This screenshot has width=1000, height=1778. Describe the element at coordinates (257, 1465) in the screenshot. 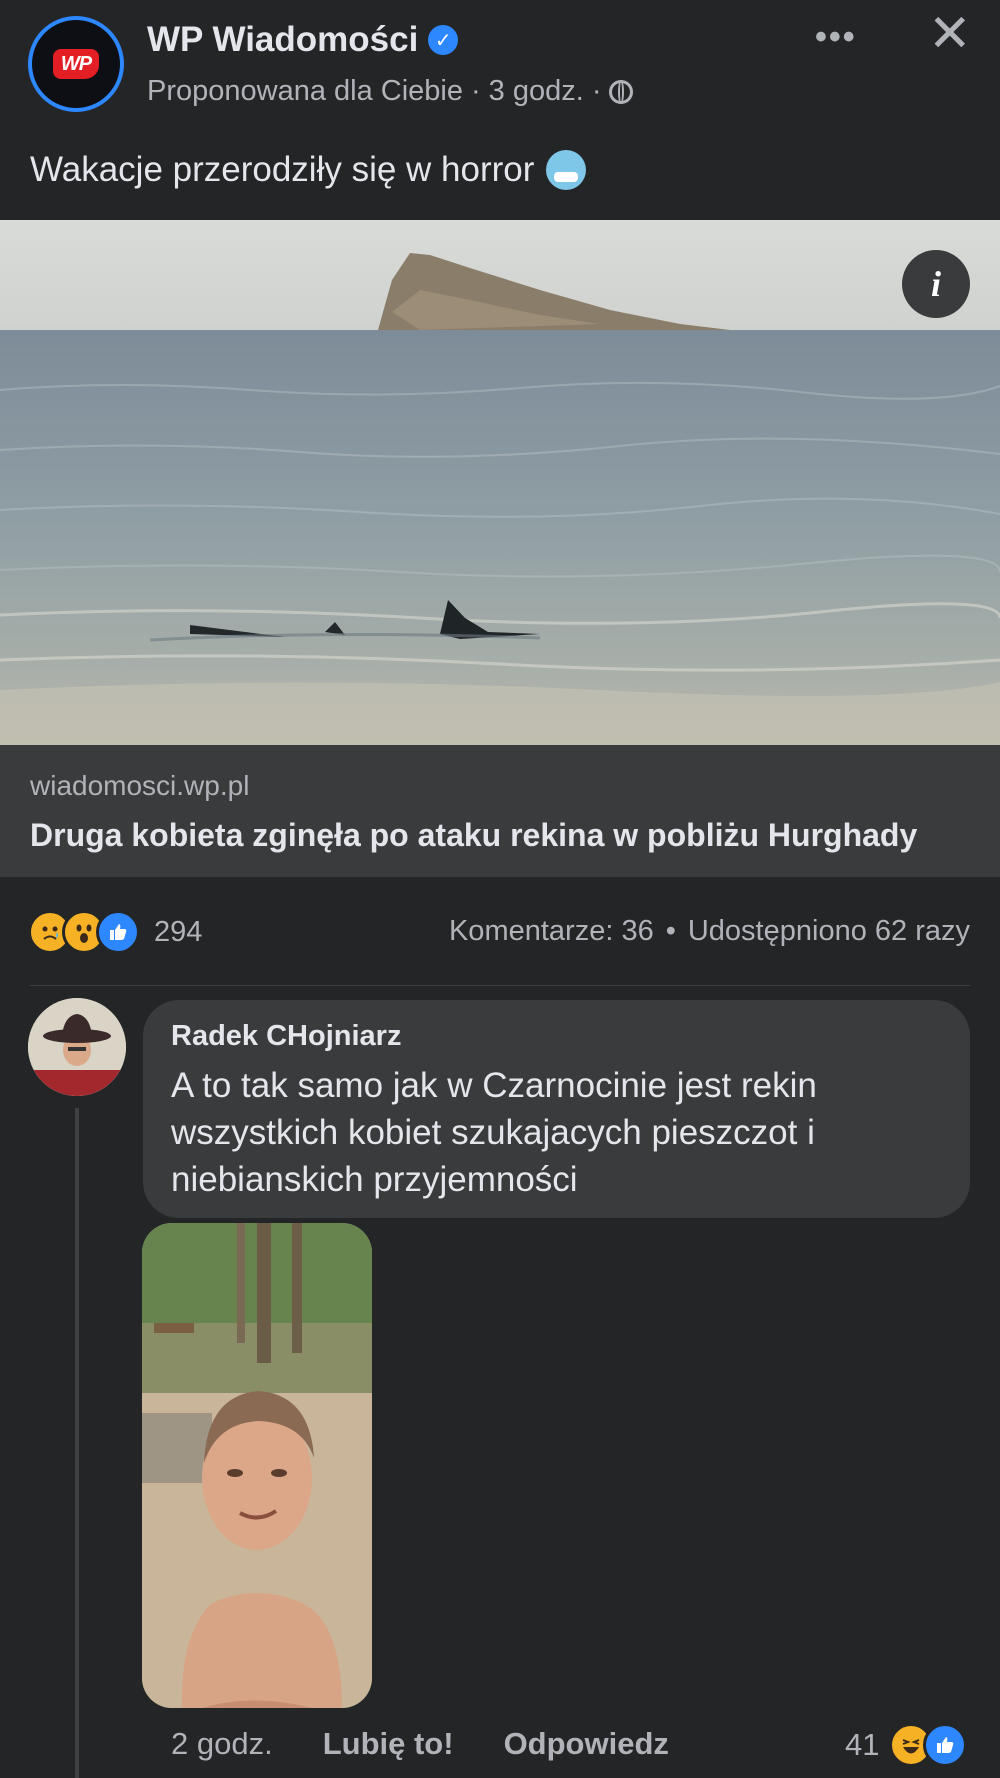

I see `comment-photo` at that location.